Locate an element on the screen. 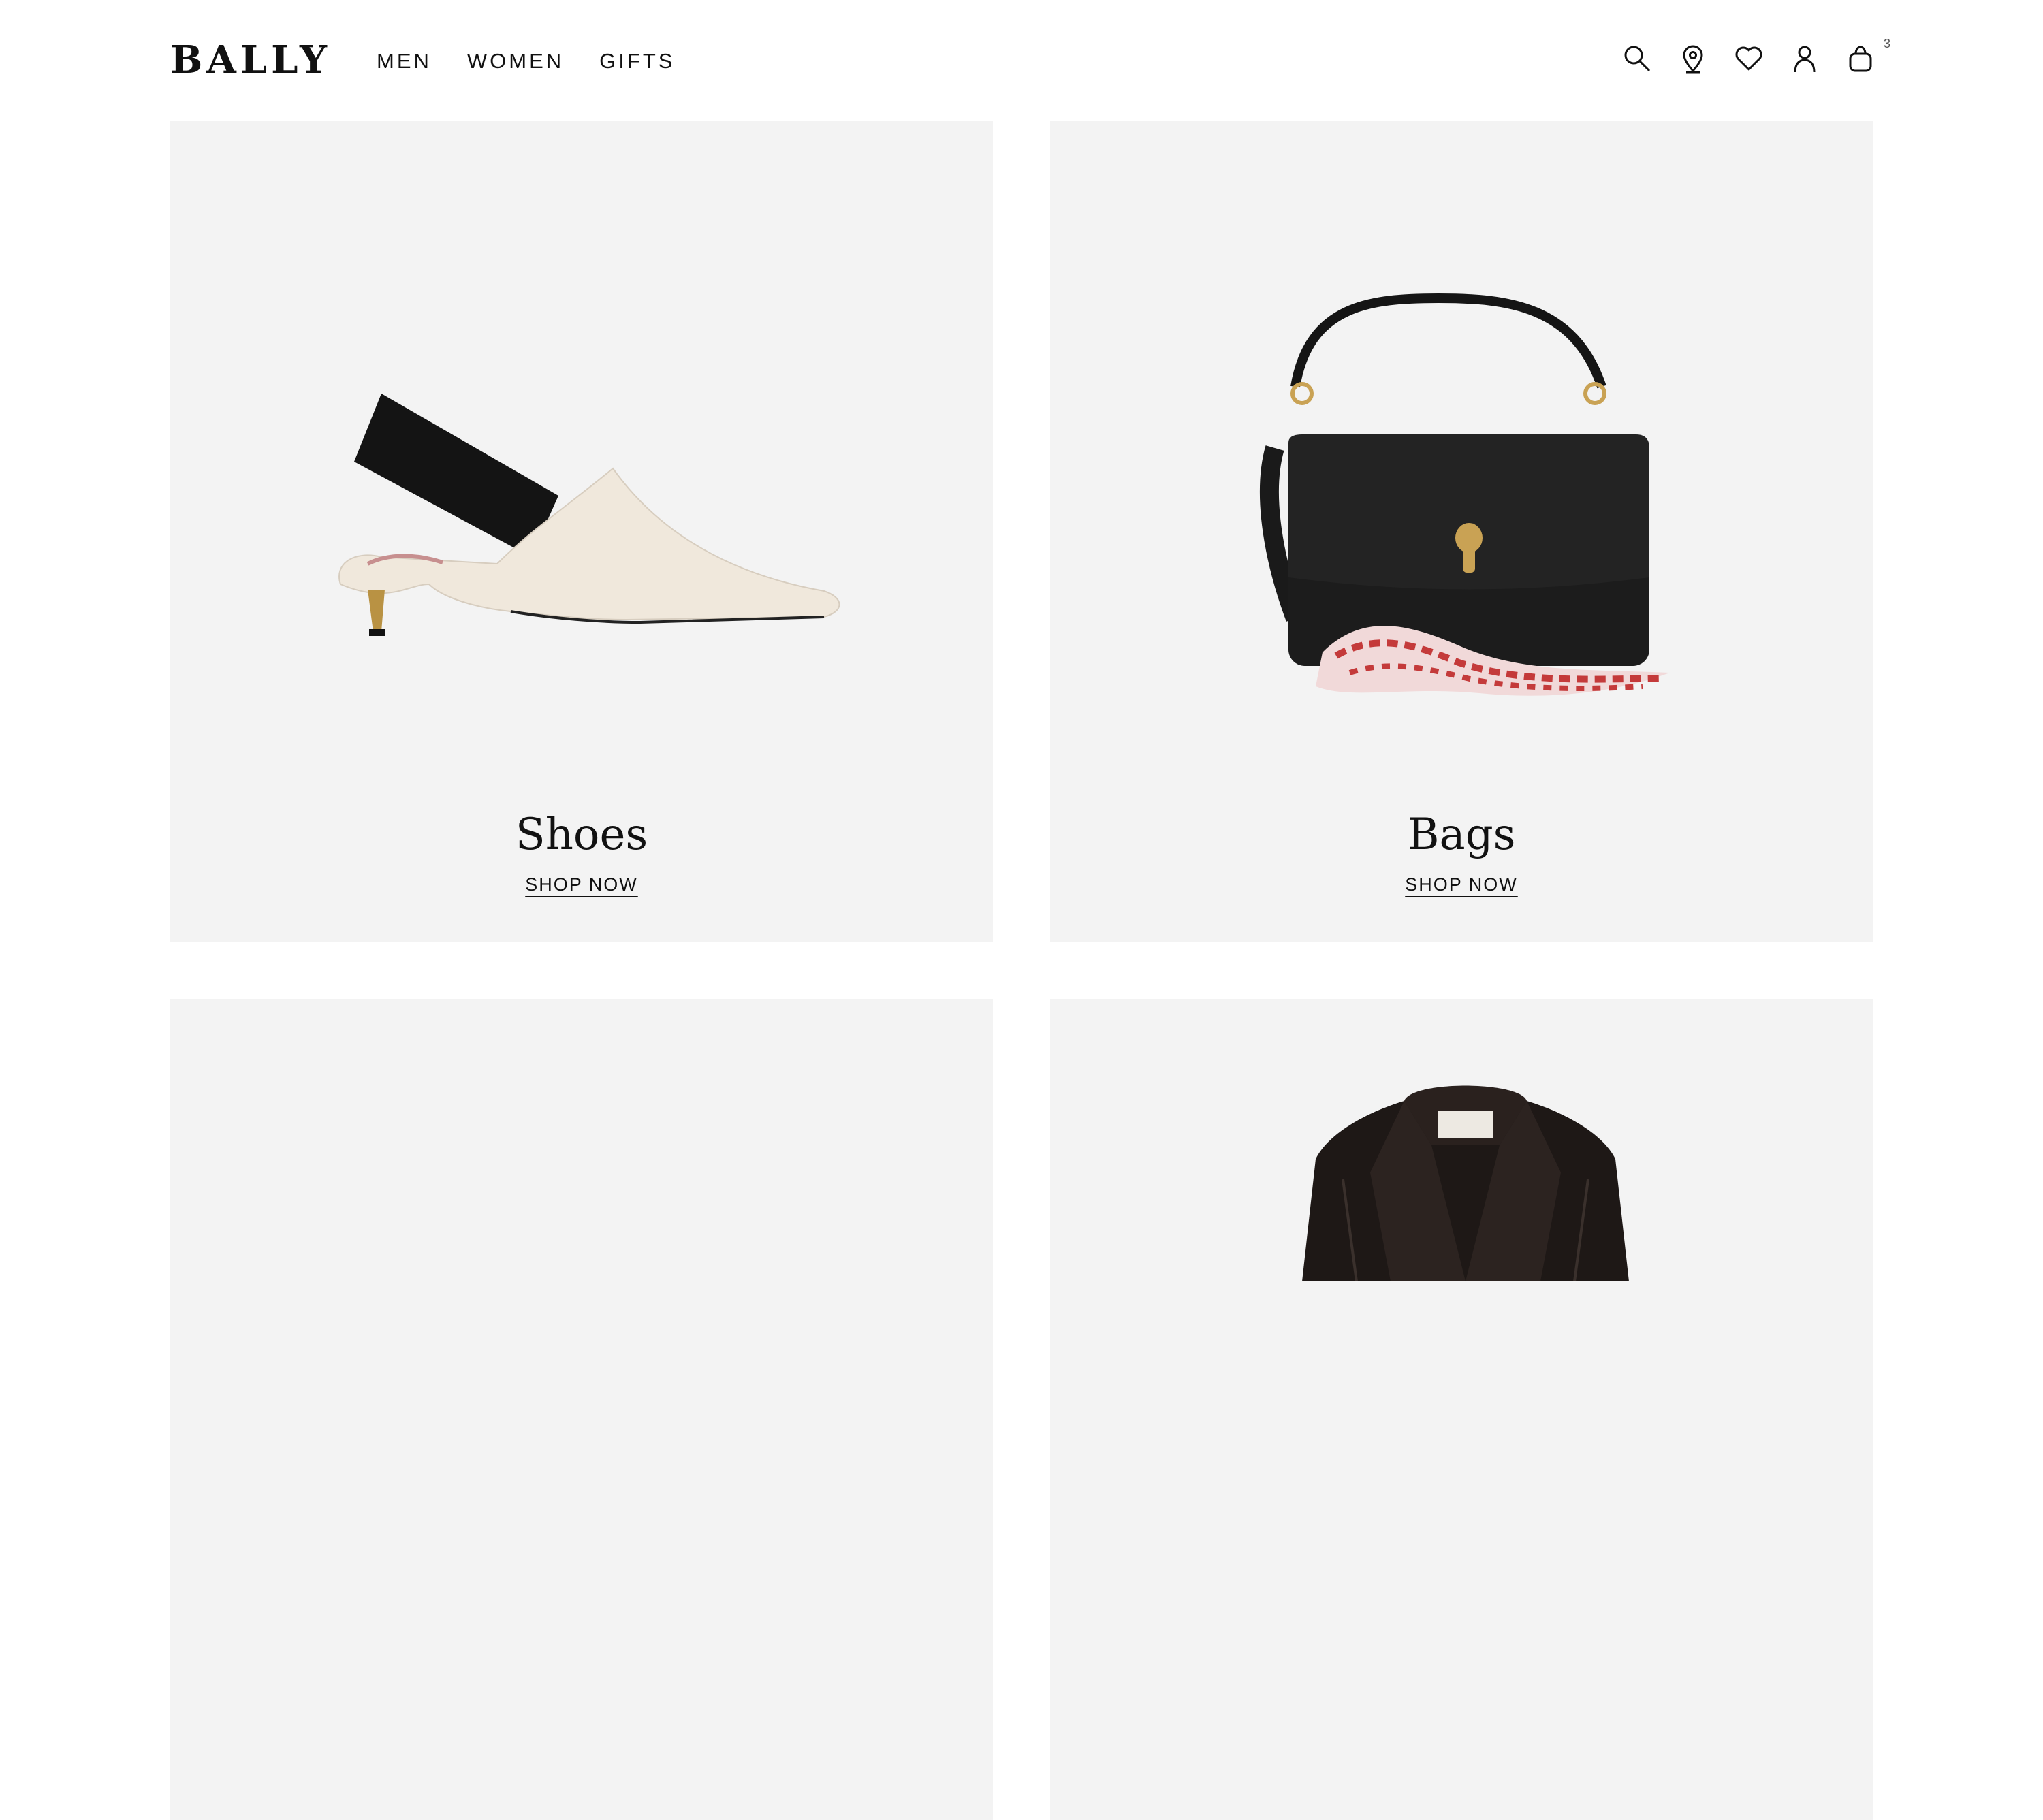 The width and height of the screenshot is (2043, 1820). heart-icon is located at coordinates (1749, 58).